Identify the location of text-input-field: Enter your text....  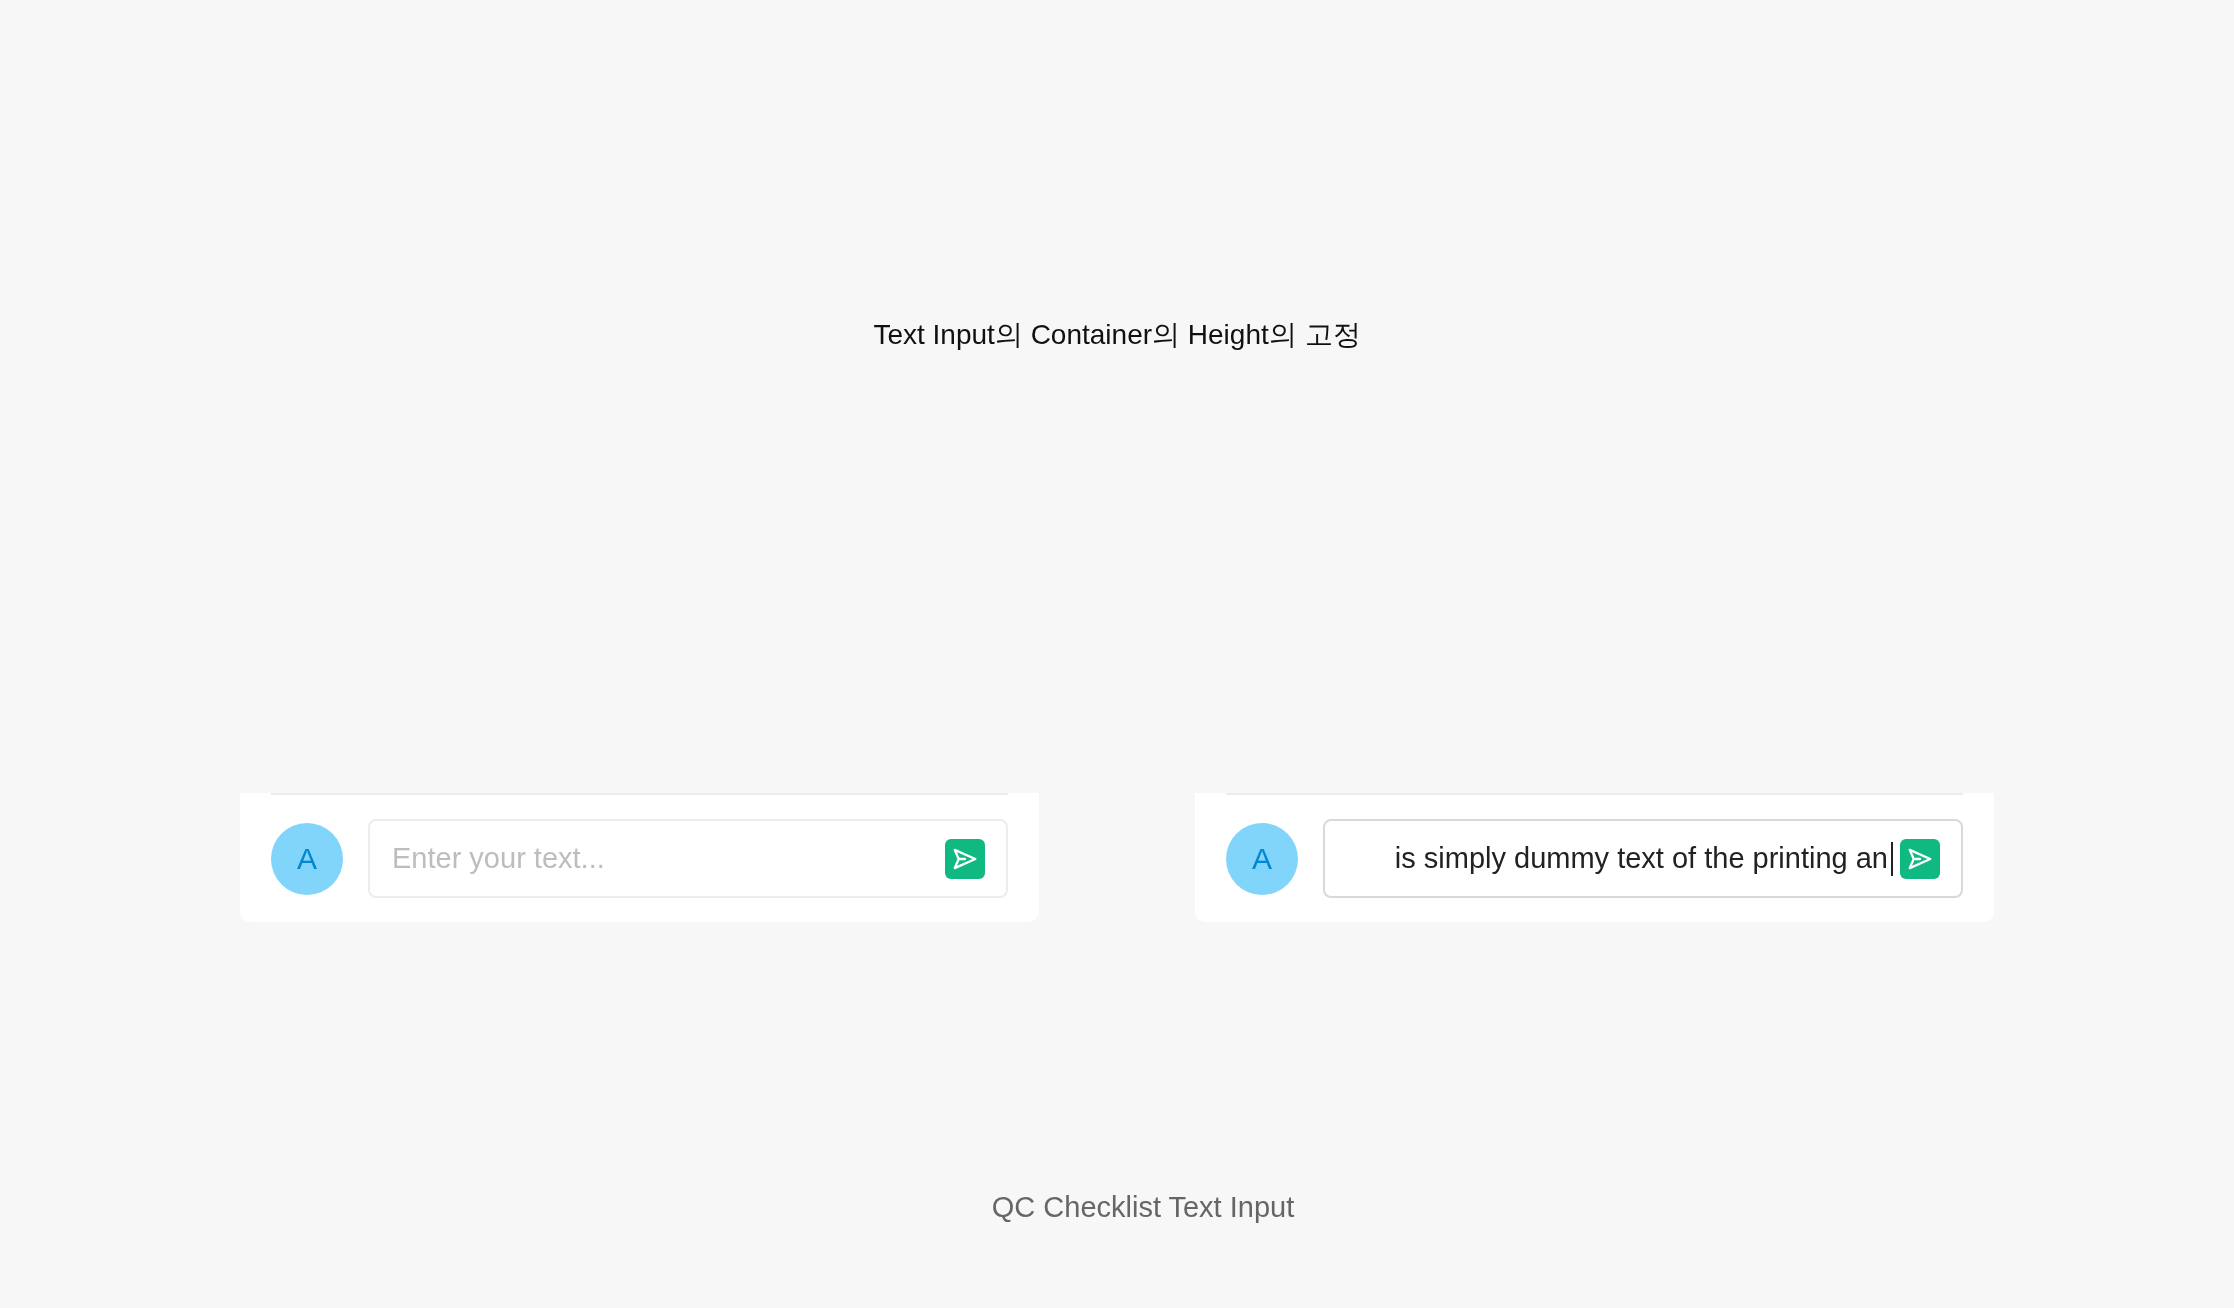
(688, 858).